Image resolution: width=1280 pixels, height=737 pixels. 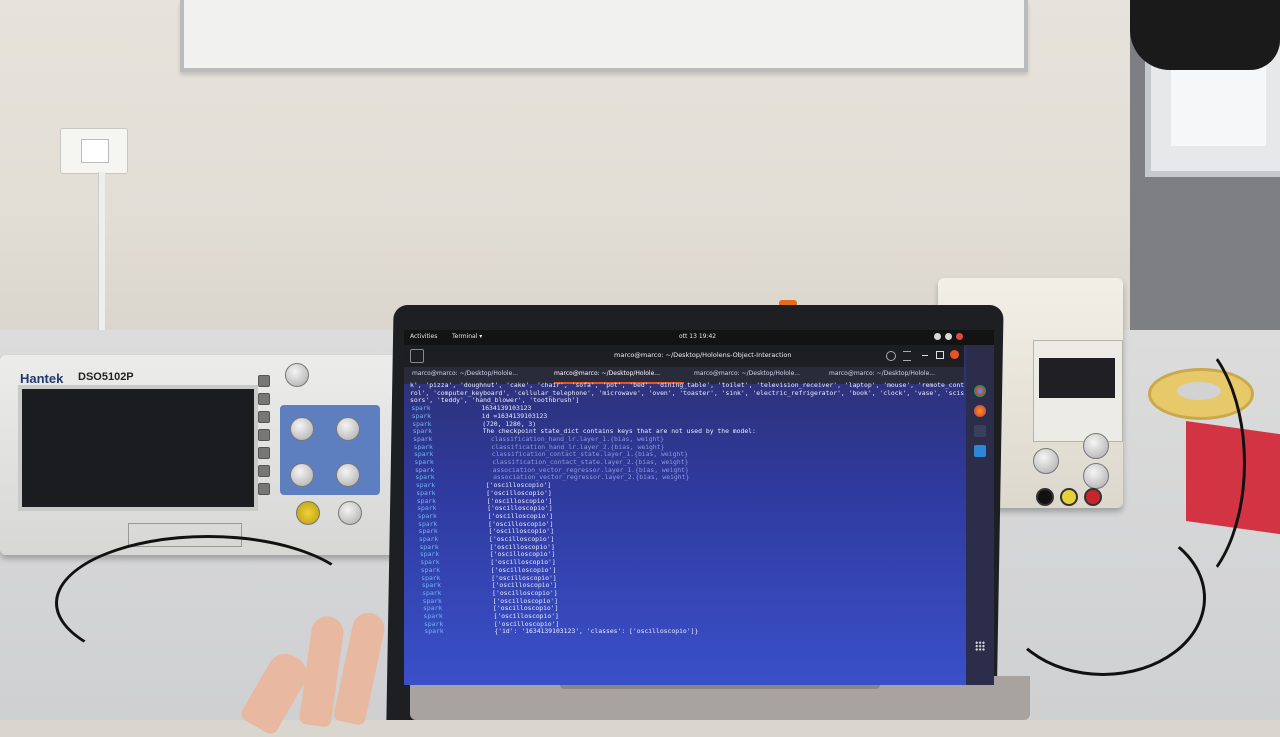 I want to click on hand, so click(x=316, y=673).